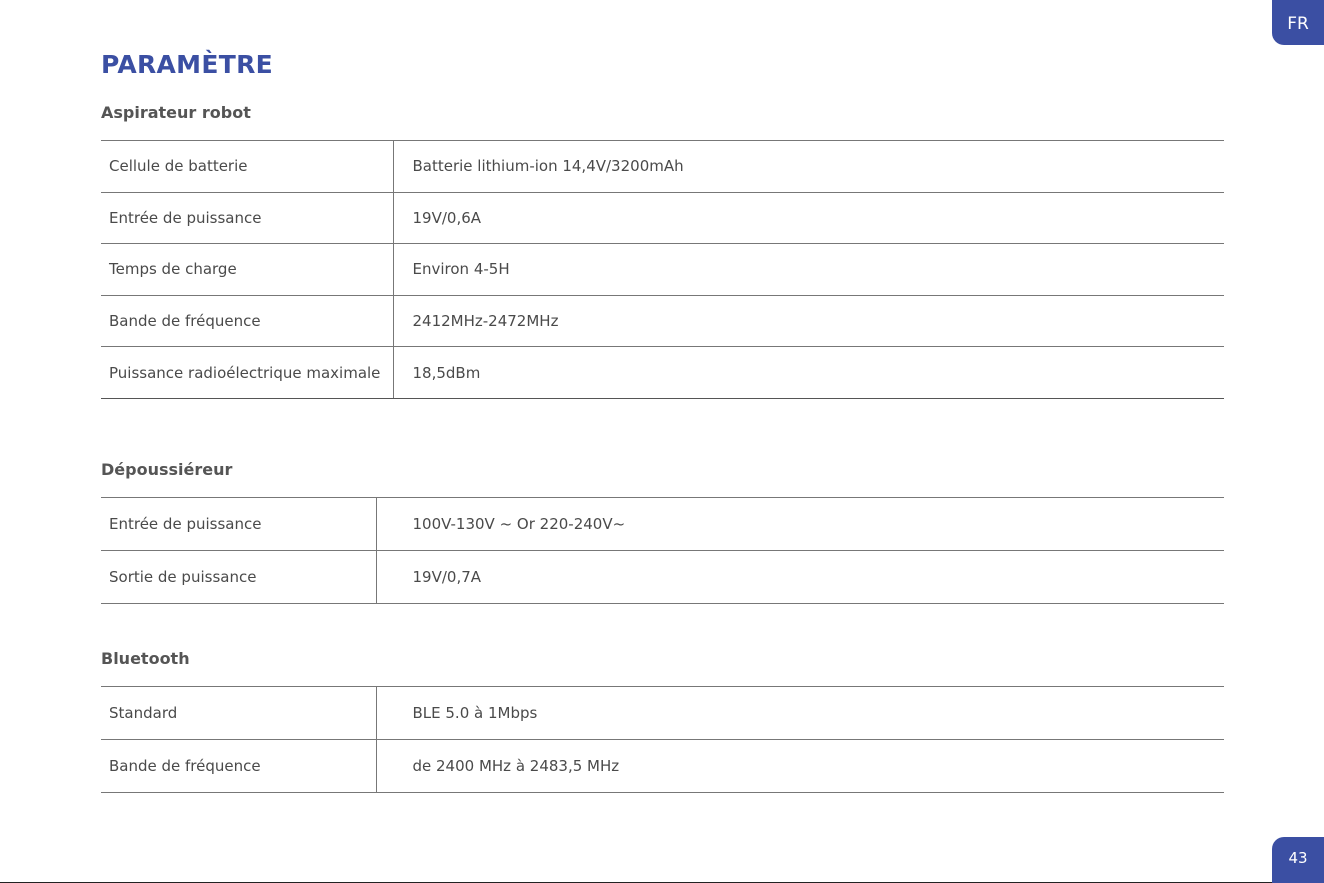 This screenshot has width=1324, height=883. Describe the element at coordinates (239, 577) in the screenshot. I see `spec-label: Sortie de puissance` at that location.